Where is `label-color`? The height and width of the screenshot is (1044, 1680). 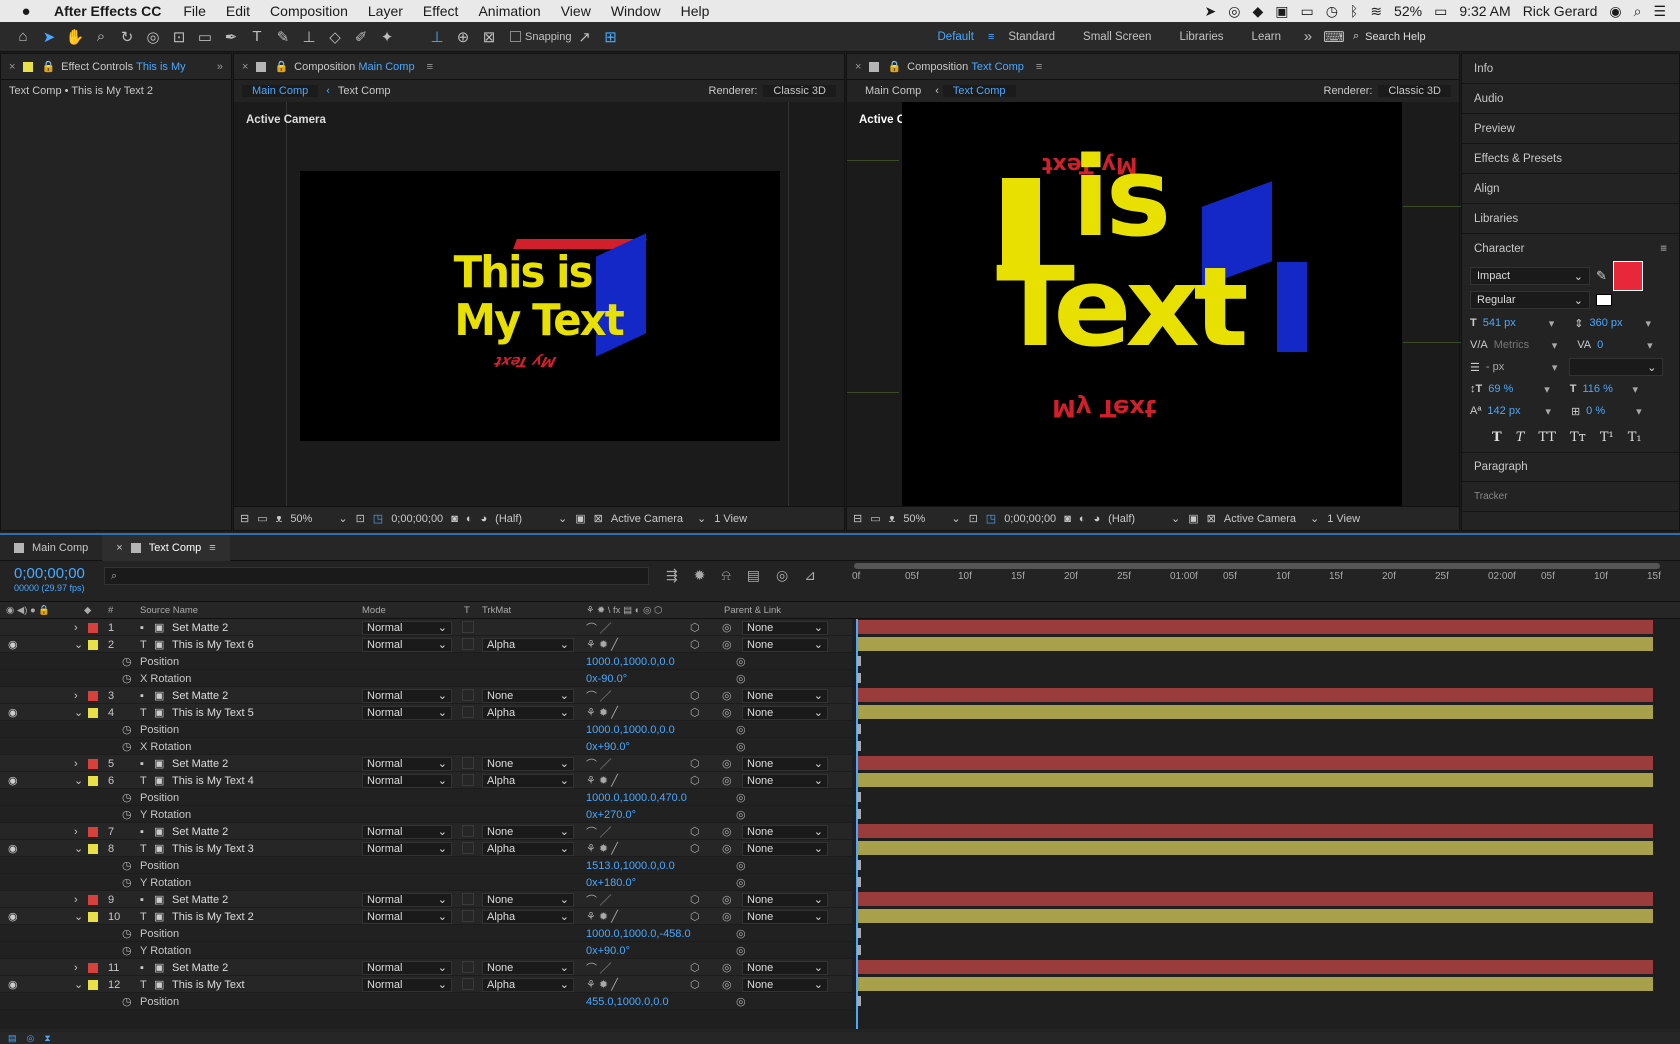
label-color is located at coordinates (93, 780).